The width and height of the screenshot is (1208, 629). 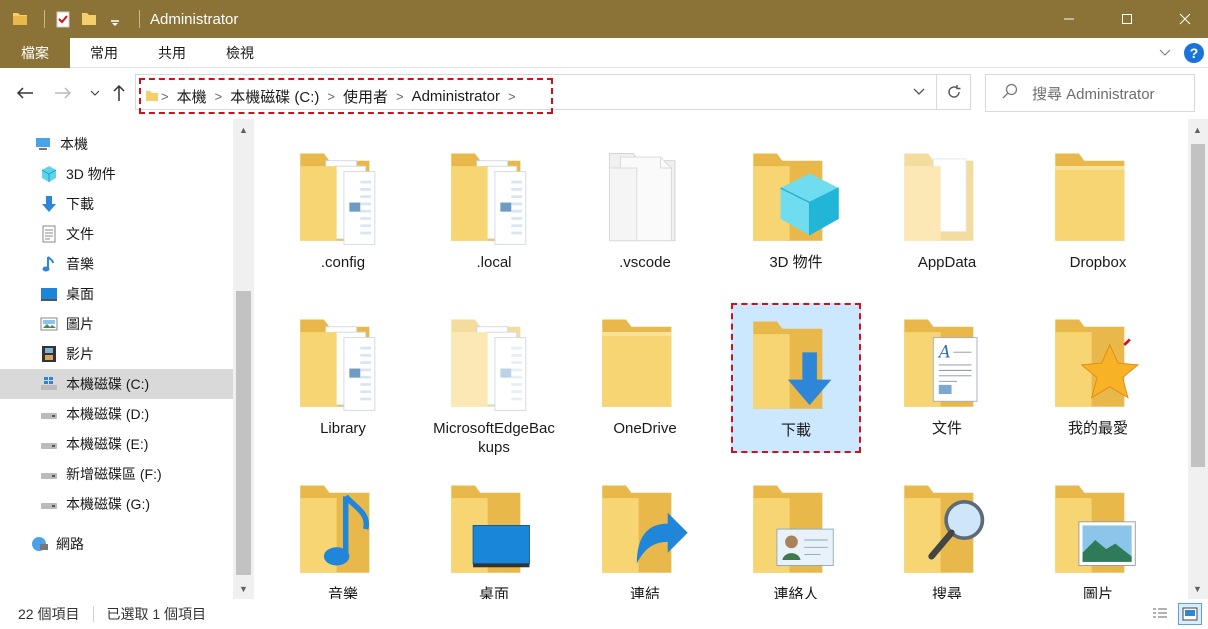 I want to click on file-item: 搜尋, so click(x=947, y=534).